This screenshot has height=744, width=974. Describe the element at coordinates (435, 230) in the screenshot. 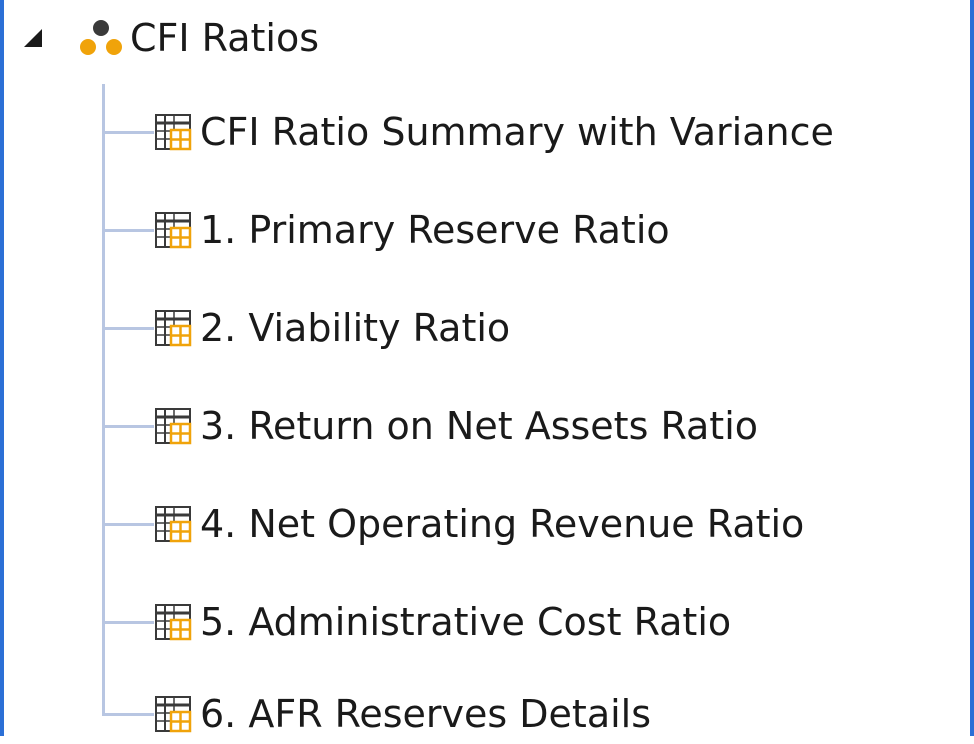

I see `tree-item-label: 1. Primary Reserve Ratio` at that location.